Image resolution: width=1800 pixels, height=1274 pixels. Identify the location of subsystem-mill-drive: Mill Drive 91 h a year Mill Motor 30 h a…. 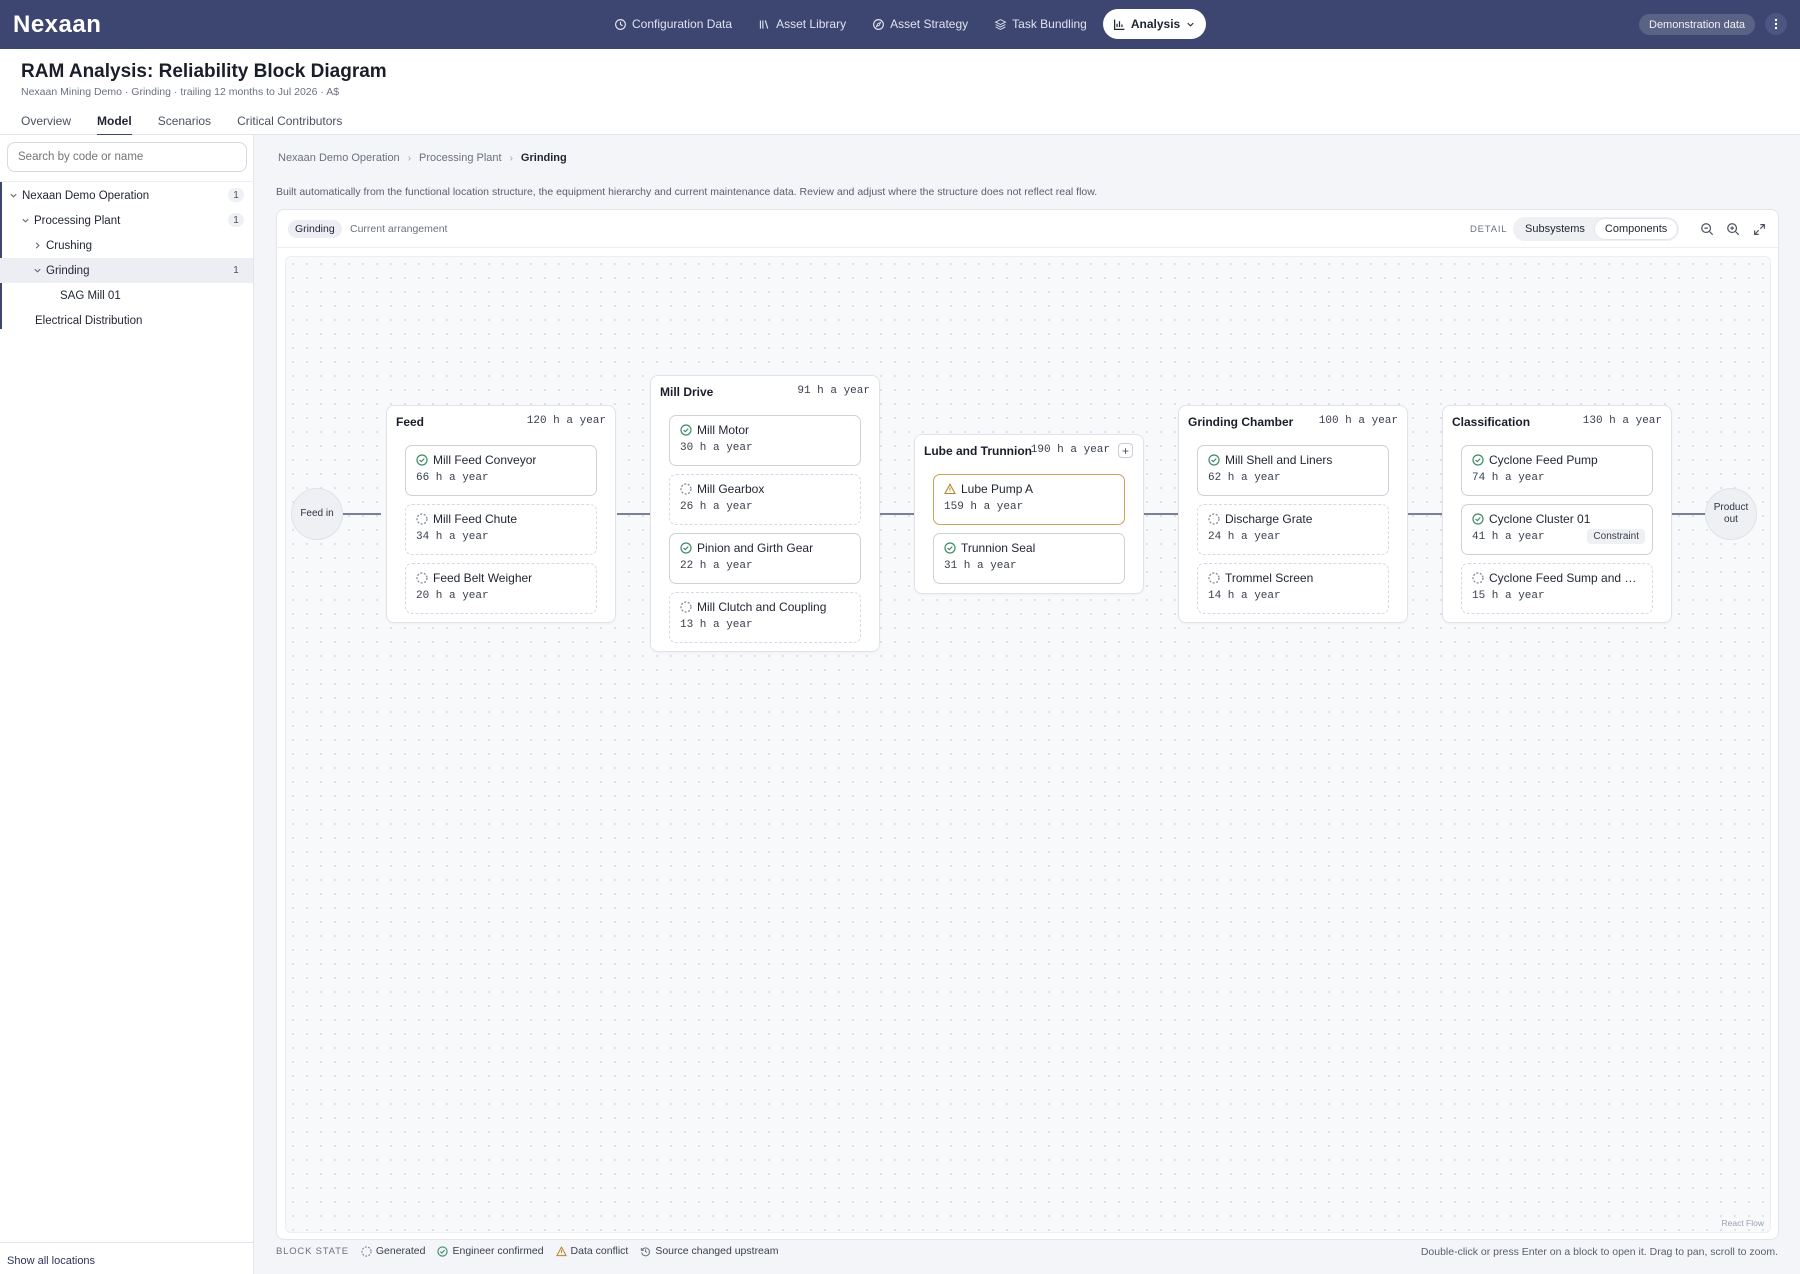
(765, 513).